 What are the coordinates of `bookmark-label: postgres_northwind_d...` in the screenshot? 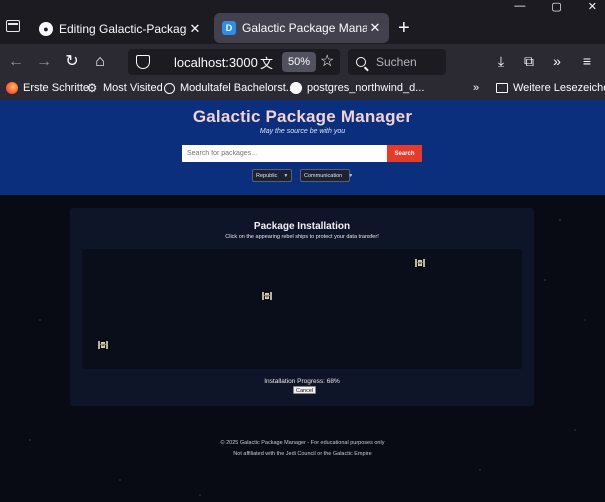 It's located at (366, 88).